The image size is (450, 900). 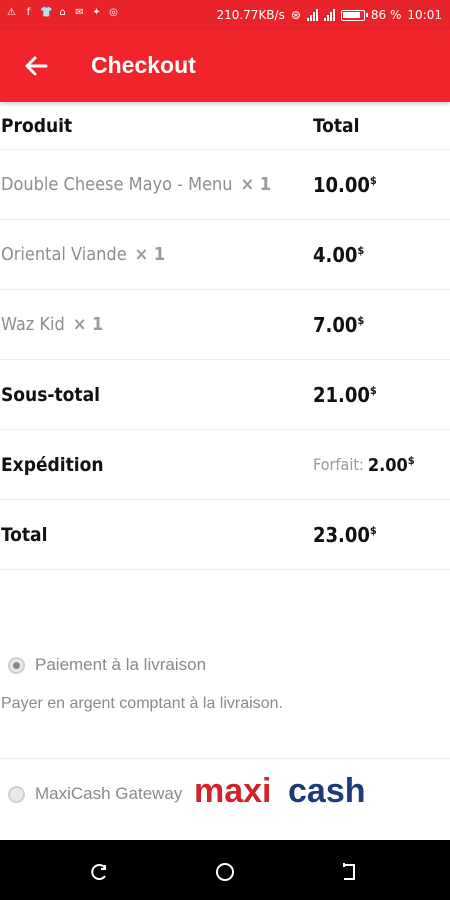 I want to click on logo-text-maxi: maxi, so click(x=233, y=791).